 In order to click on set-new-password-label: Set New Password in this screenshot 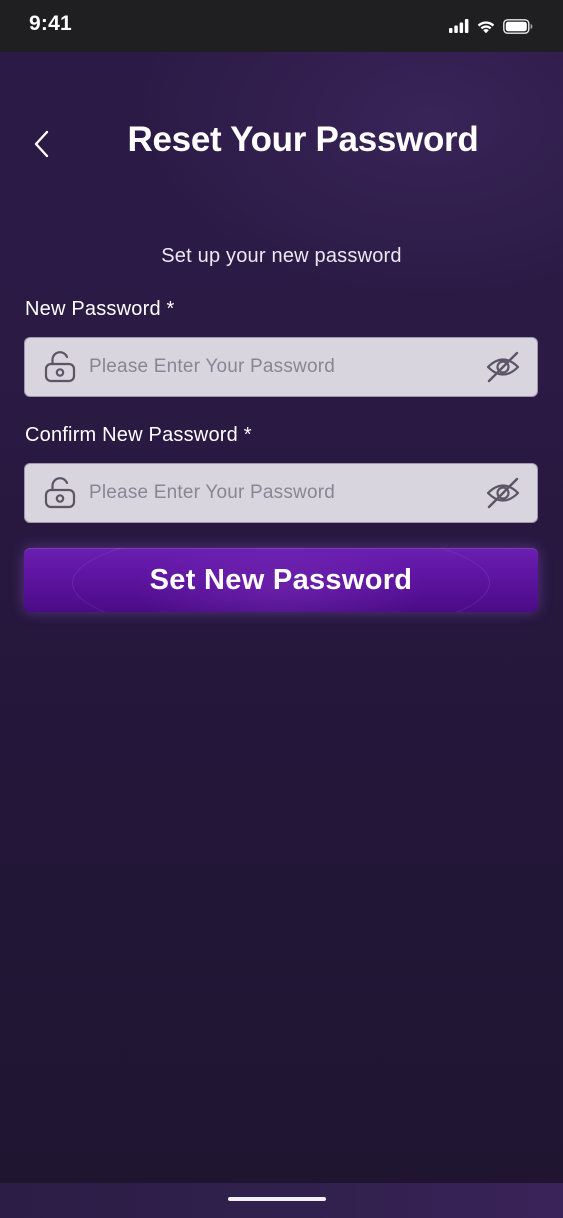, I will do `click(281, 579)`.